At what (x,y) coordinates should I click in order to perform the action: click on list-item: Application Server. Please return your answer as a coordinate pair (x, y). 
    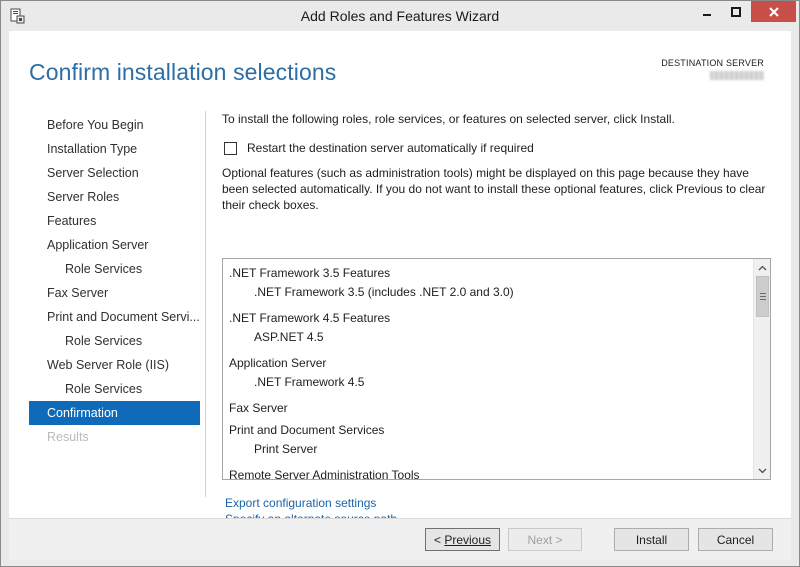
    Looking at the image, I should click on (278, 363).